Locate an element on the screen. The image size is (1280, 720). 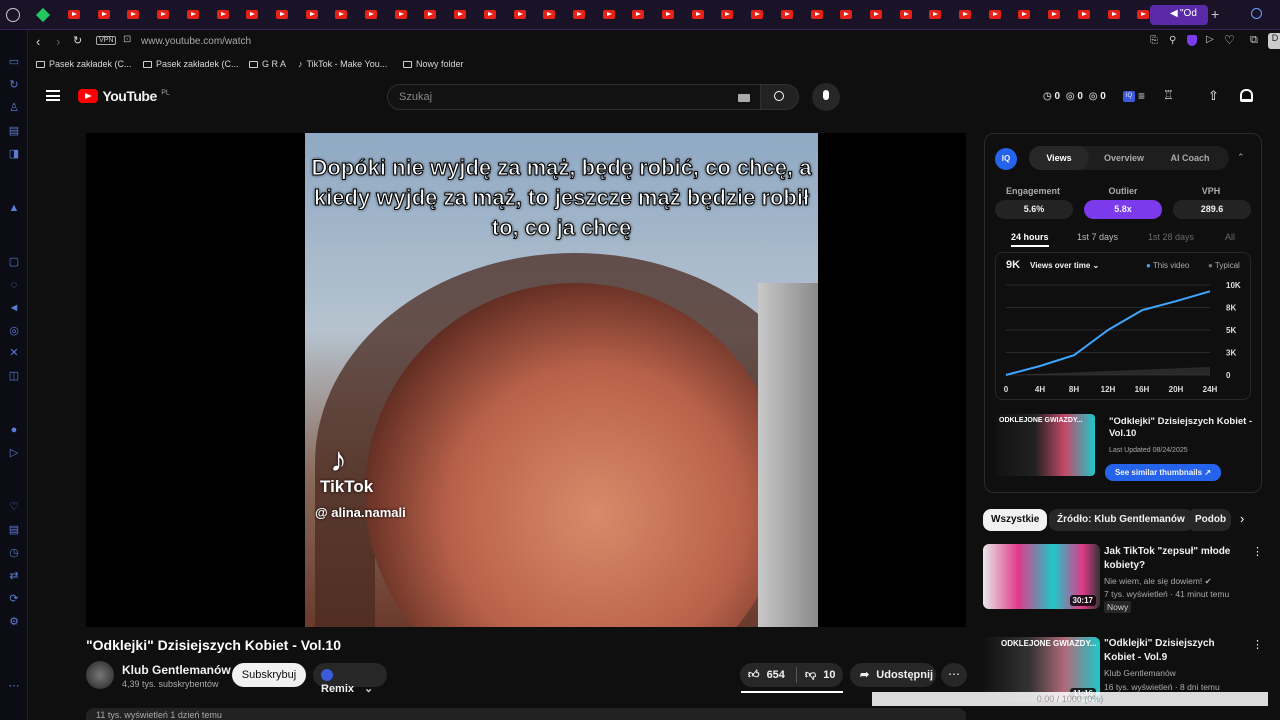
more-actions-button: ⋯ is located at coordinates (954, 675).